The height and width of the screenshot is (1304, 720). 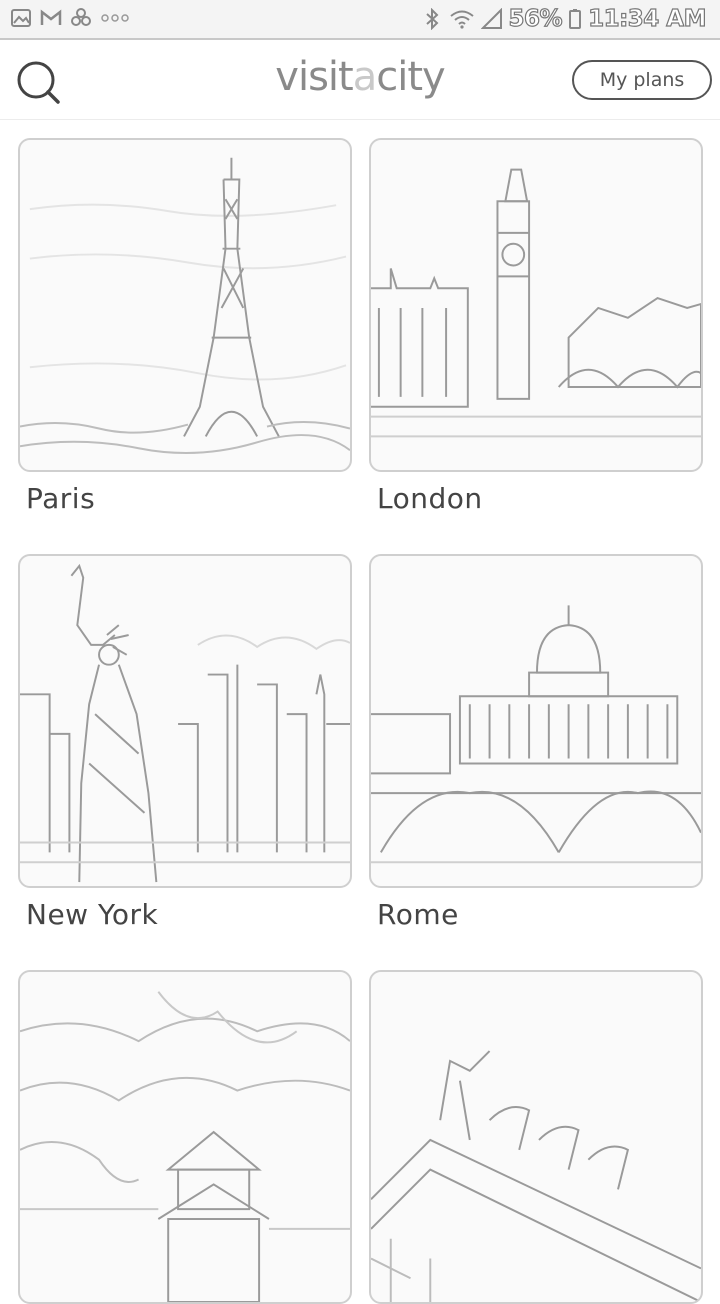 What do you see at coordinates (647, 18) in the screenshot?
I see `status-time: 11:34 AM` at bounding box center [647, 18].